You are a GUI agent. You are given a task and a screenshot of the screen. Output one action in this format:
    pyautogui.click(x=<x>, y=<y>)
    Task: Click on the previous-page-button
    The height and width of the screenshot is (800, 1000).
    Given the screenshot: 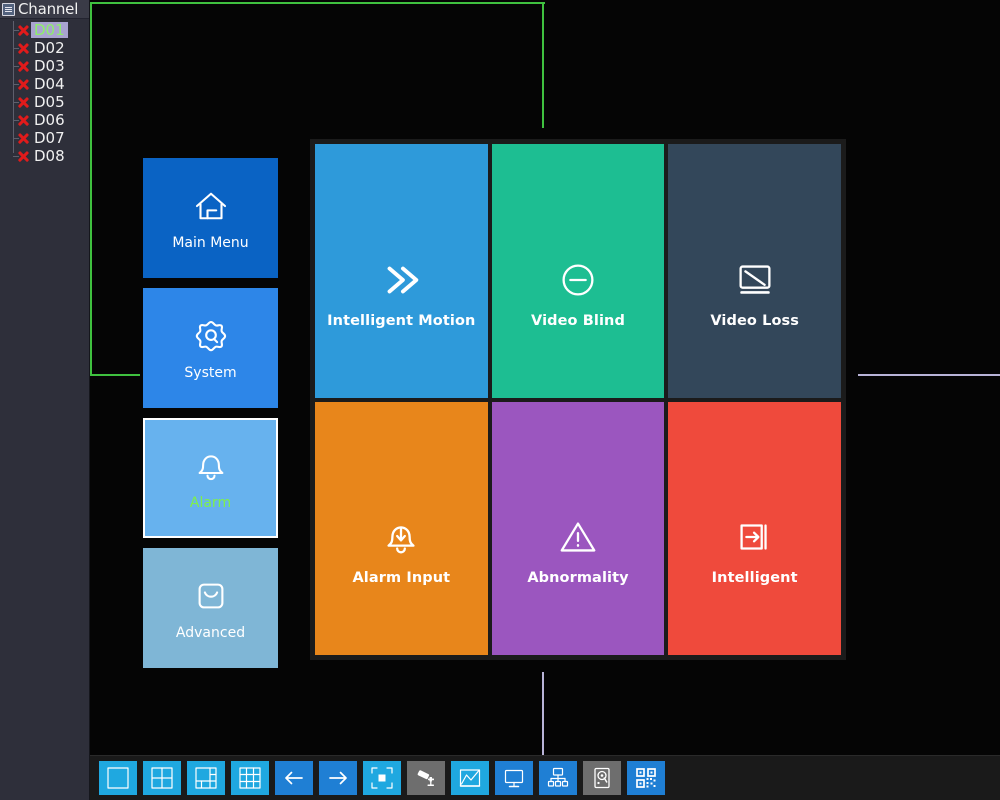 What is the action you would take?
    pyautogui.click(x=294, y=778)
    